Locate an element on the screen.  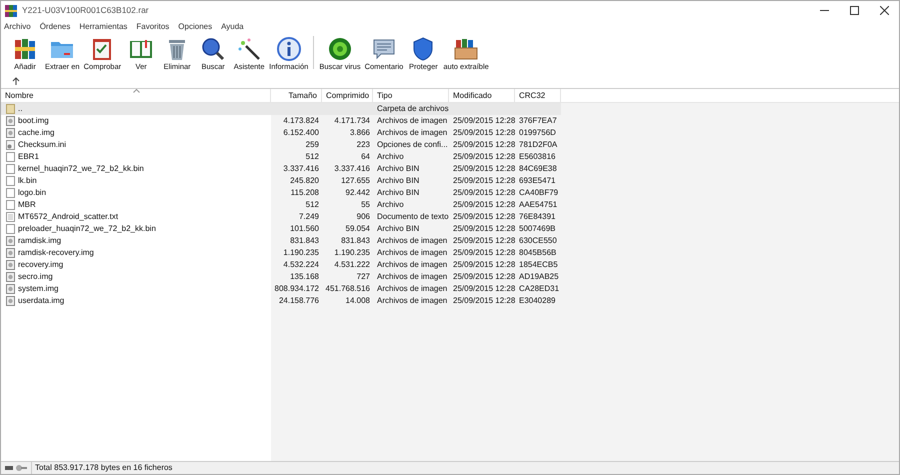
window-title: Y221-U03V100R001C63B102.rar is located at coordinates (85, 10).